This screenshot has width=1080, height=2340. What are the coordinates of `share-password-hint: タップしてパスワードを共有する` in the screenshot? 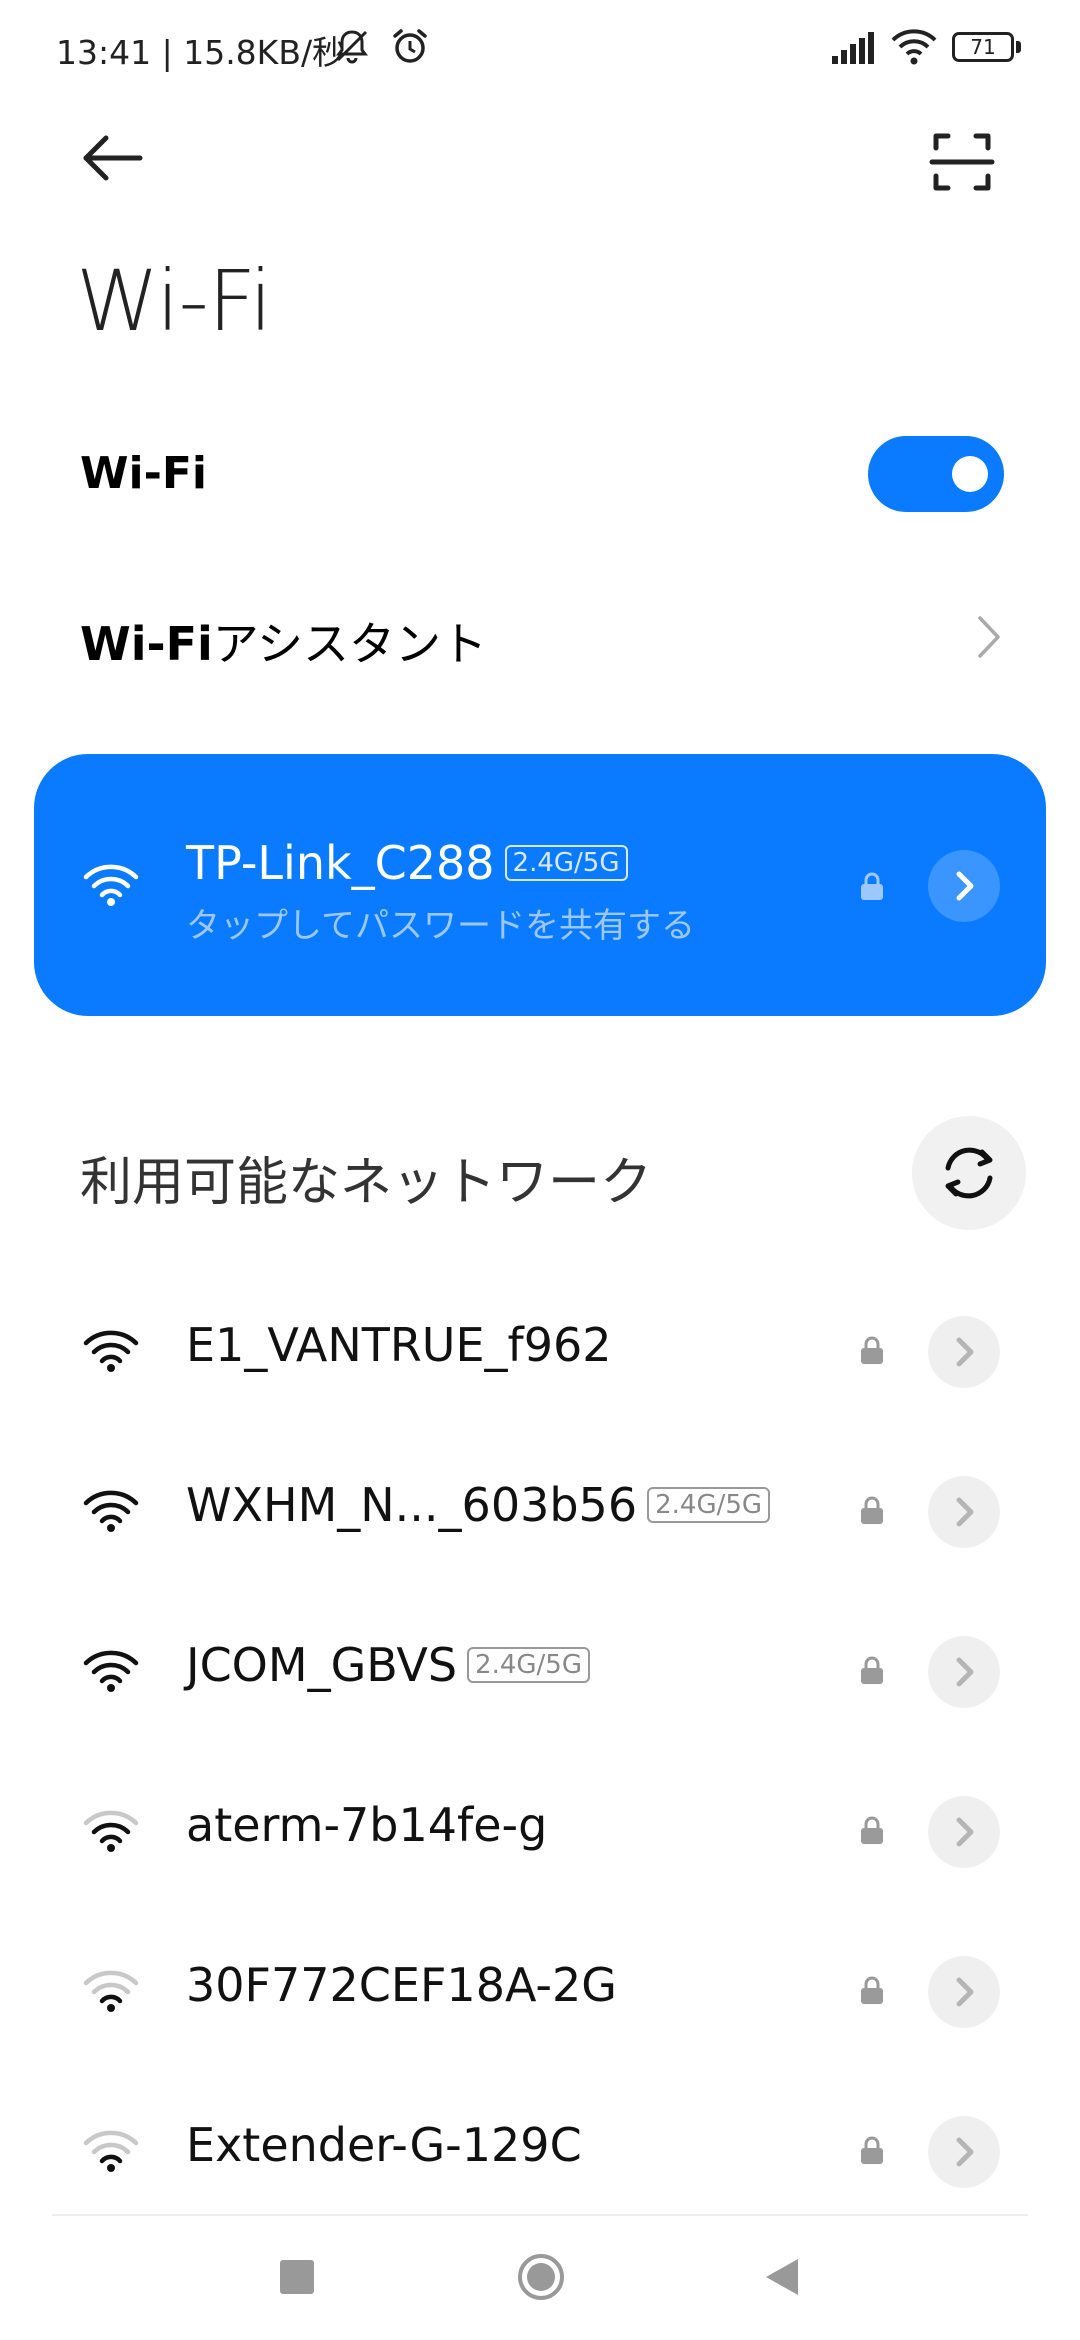 It's located at (440, 926).